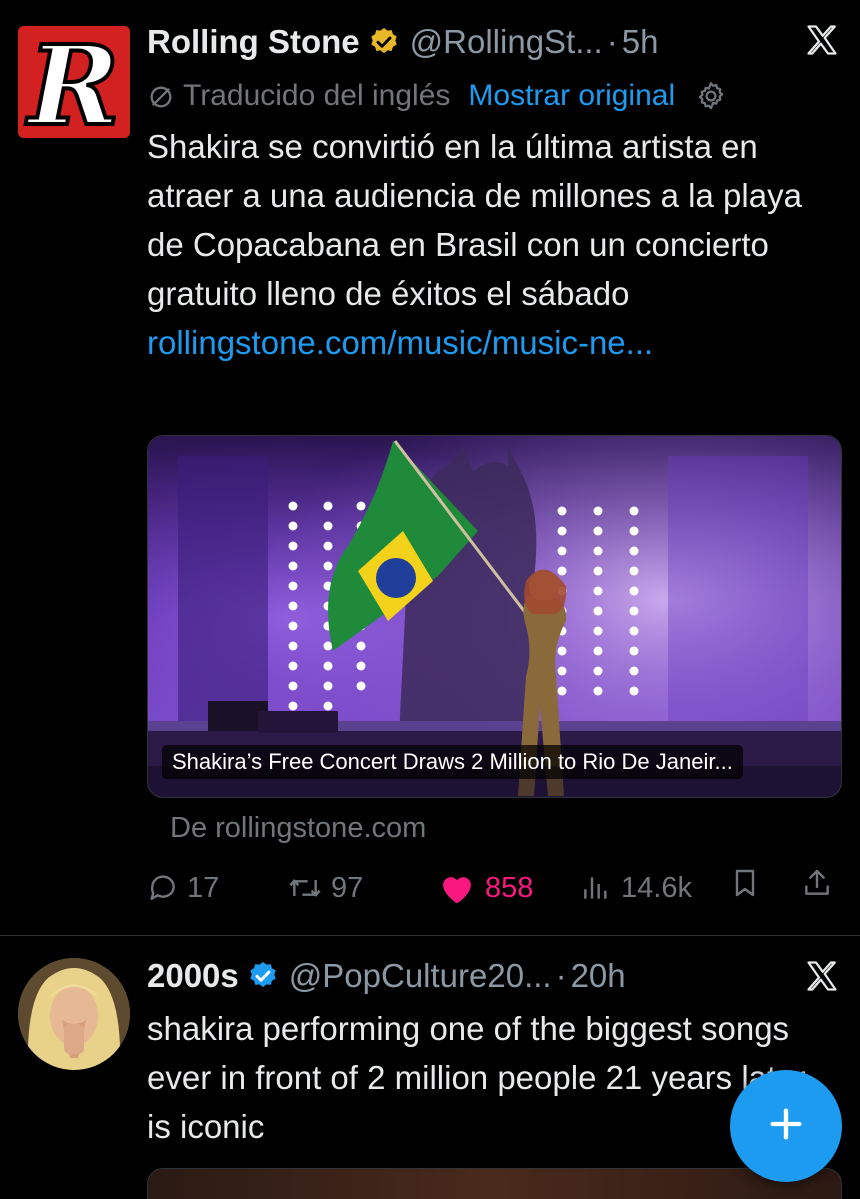  I want to click on svg-text: R, so click(72, 82).